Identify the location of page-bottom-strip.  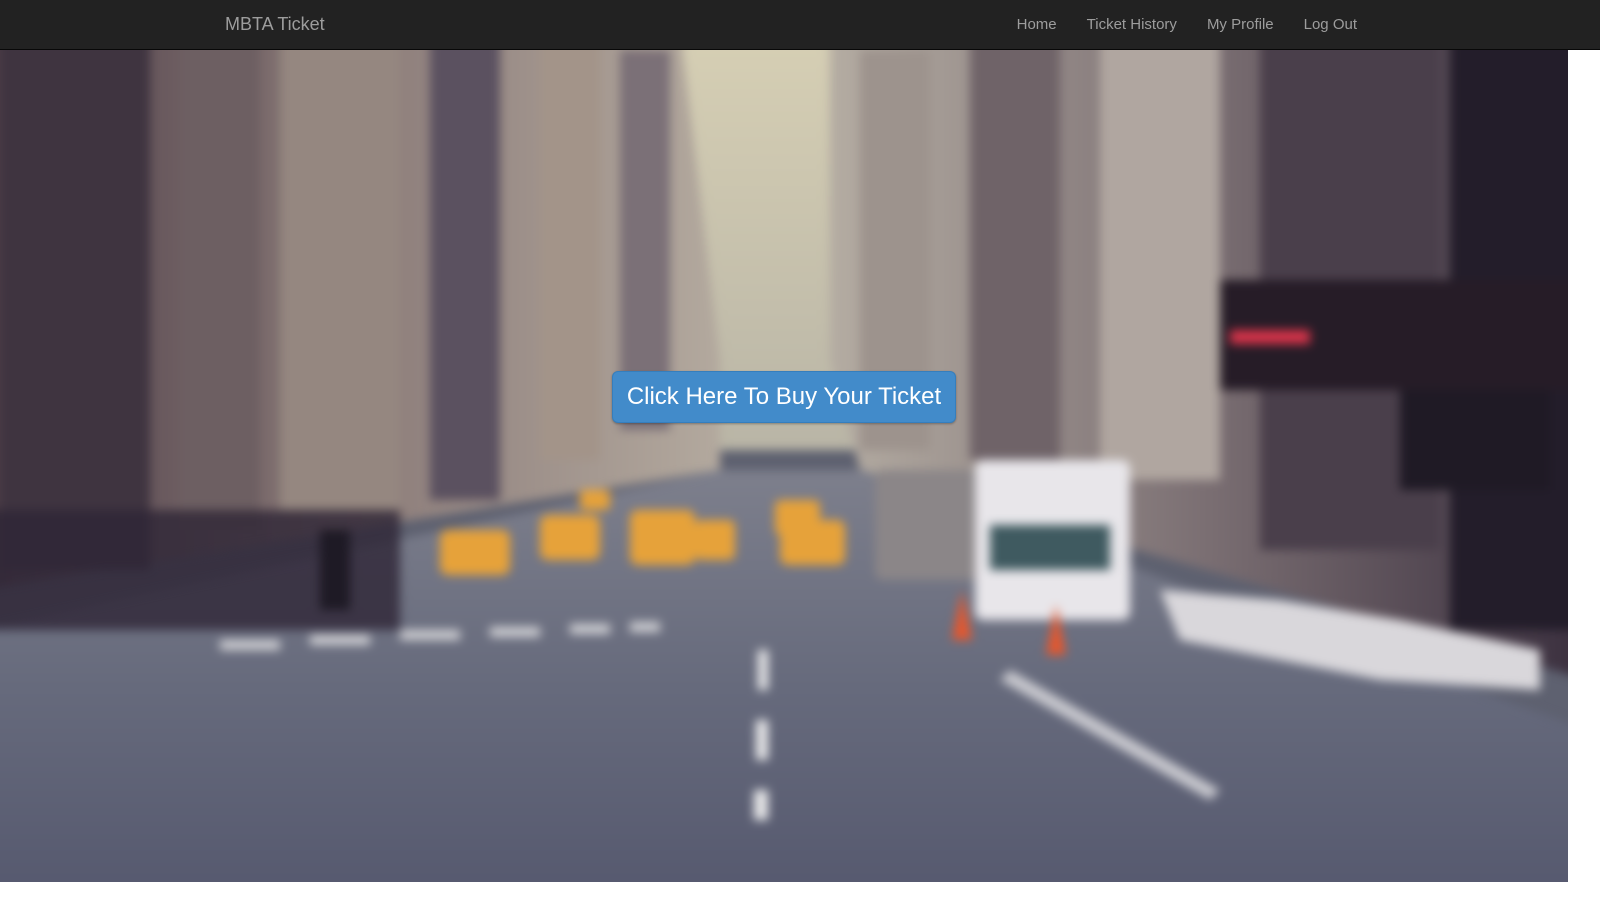
(784, 891).